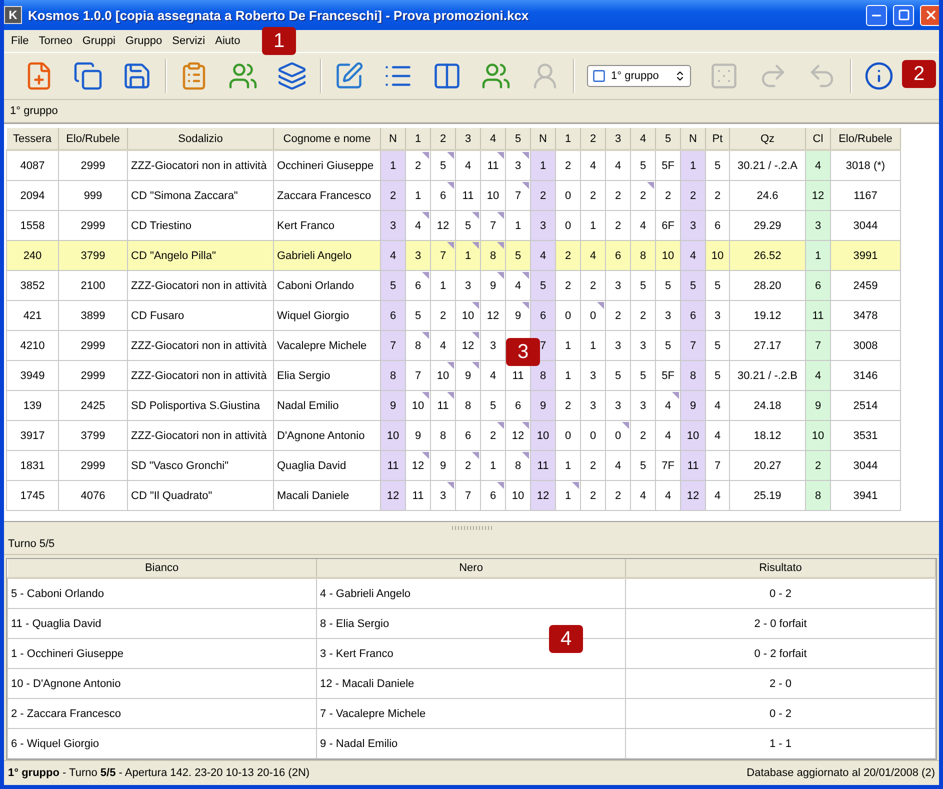 The height and width of the screenshot is (789, 943). What do you see at coordinates (20, 41) in the screenshot?
I see `menu-item: File` at bounding box center [20, 41].